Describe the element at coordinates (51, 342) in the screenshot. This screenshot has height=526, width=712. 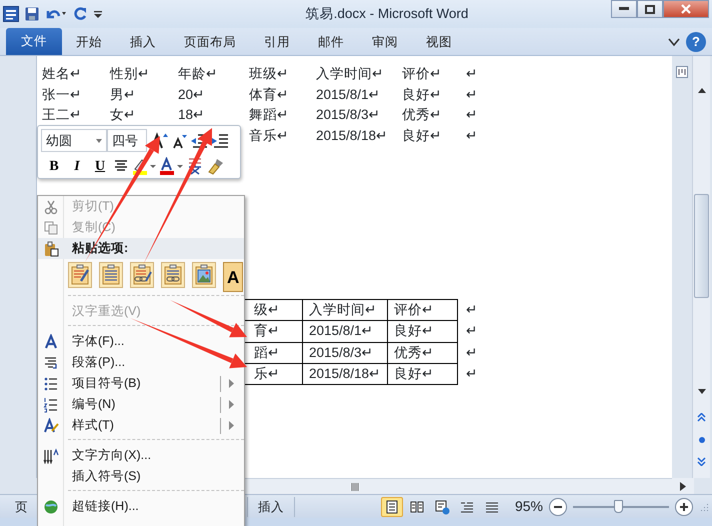
I see `font-icon` at that location.